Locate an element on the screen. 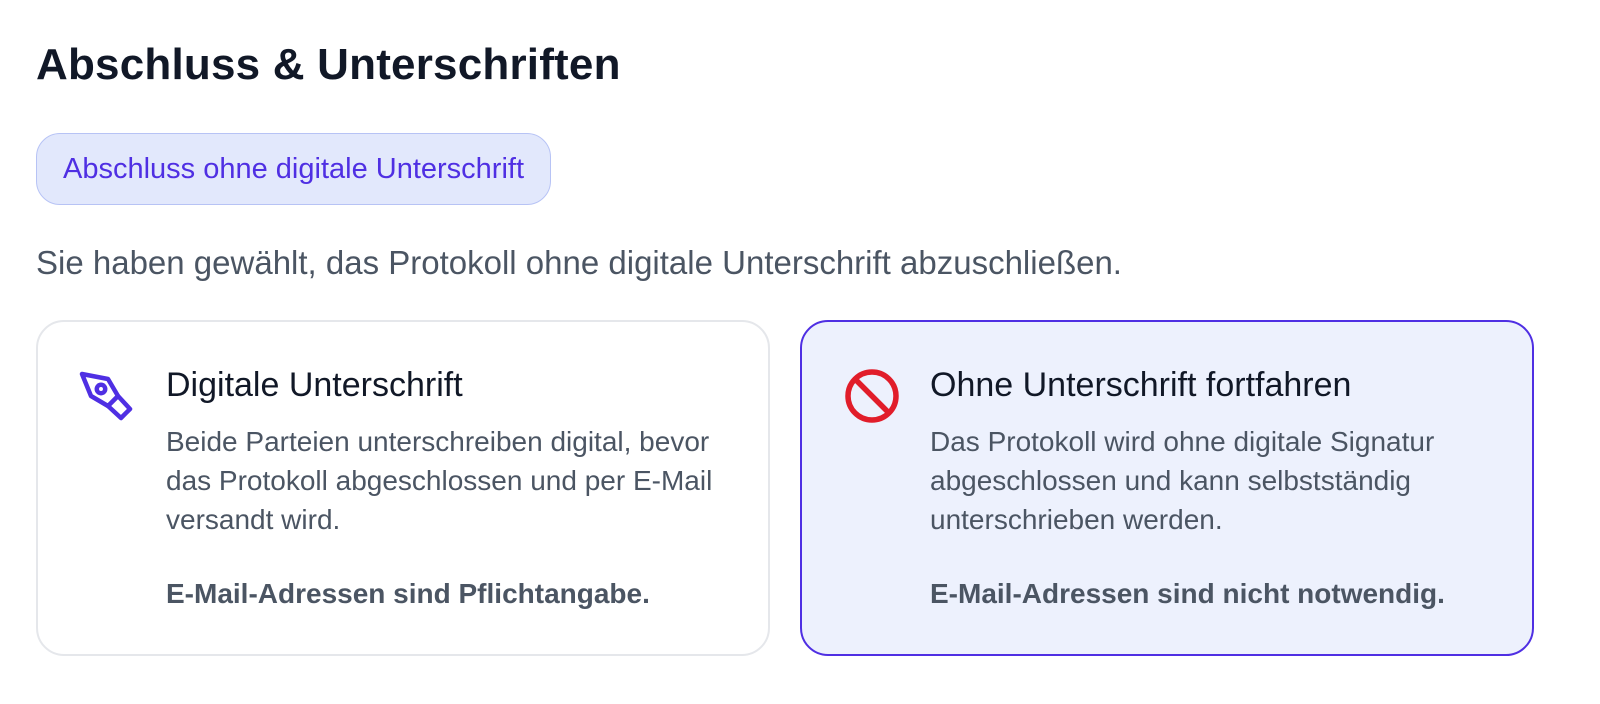  completion-mode-chip-label: Abschluss ohne digitale Unterschrift is located at coordinates (294, 168).